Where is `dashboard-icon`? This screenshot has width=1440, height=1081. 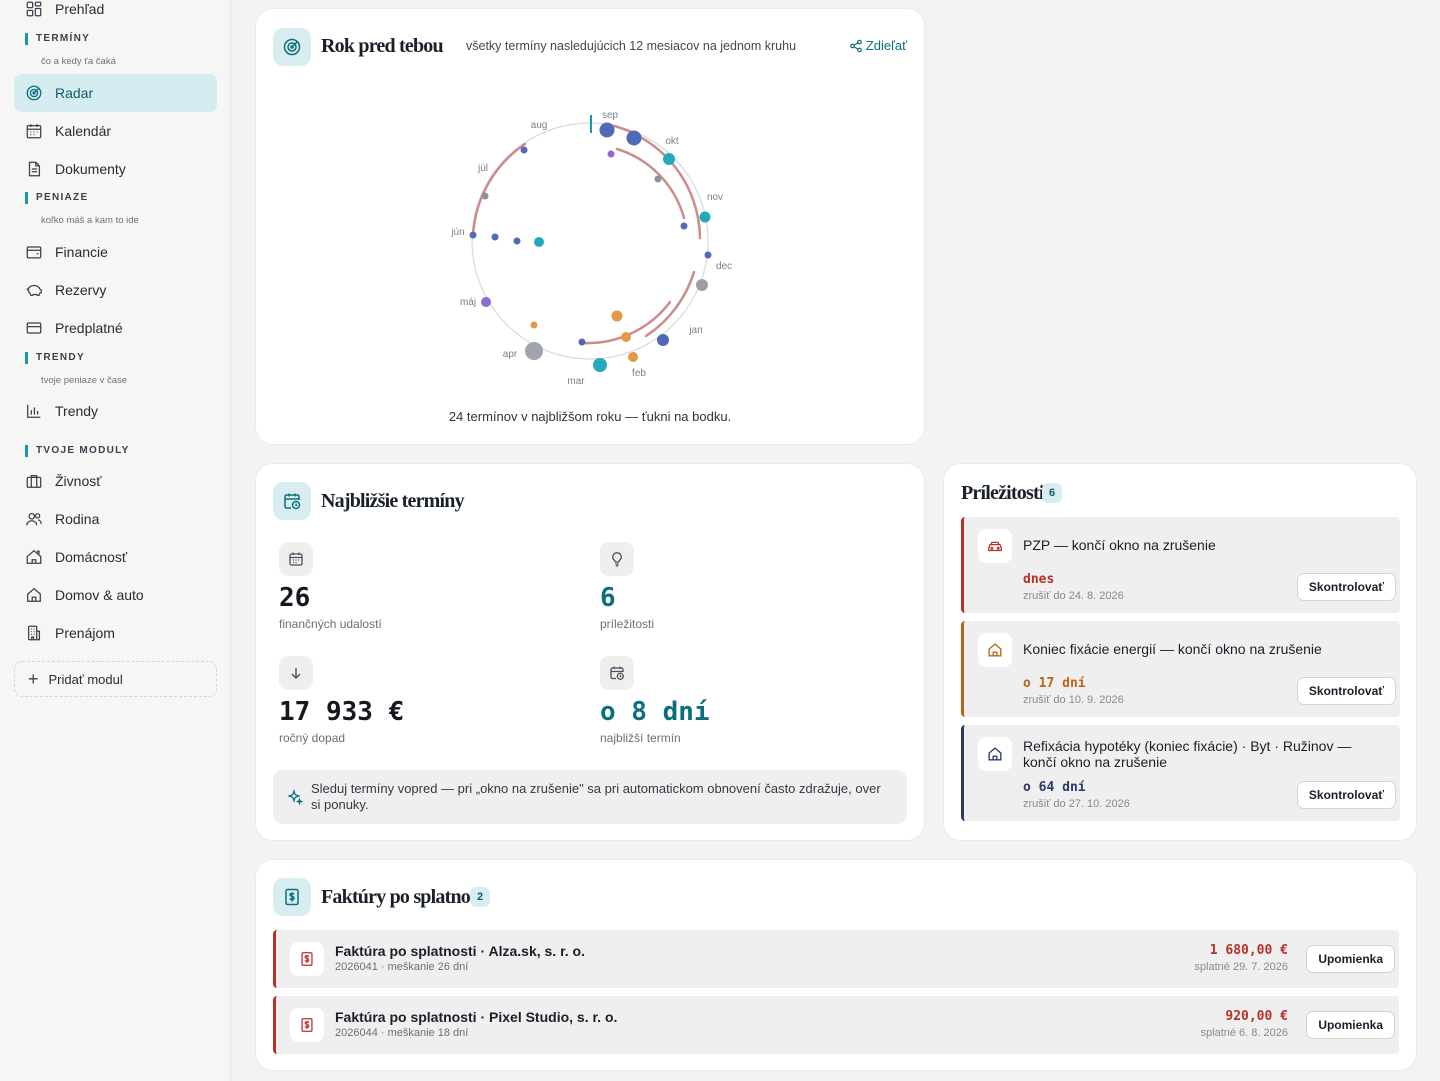 dashboard-icon is located at coordinates (34, 9).